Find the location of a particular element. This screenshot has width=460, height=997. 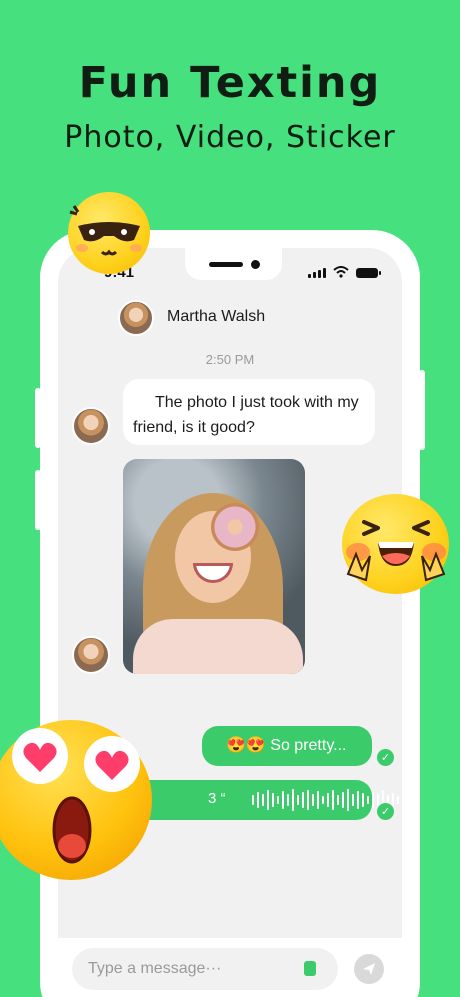

send-button is located at coordinates (369, 969).